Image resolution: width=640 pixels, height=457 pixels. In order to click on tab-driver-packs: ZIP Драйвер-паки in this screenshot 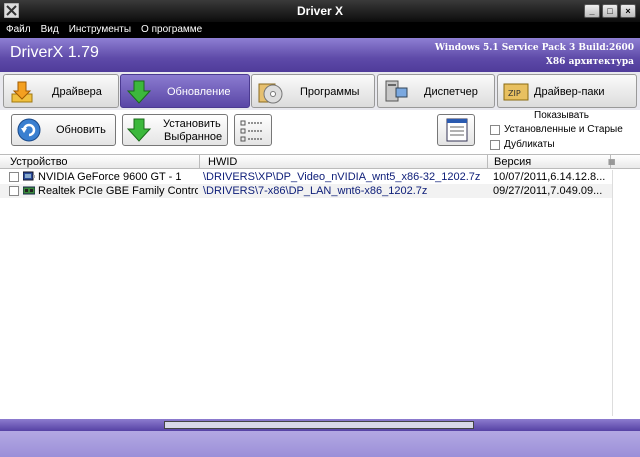, I will do `click(567, 91)`.